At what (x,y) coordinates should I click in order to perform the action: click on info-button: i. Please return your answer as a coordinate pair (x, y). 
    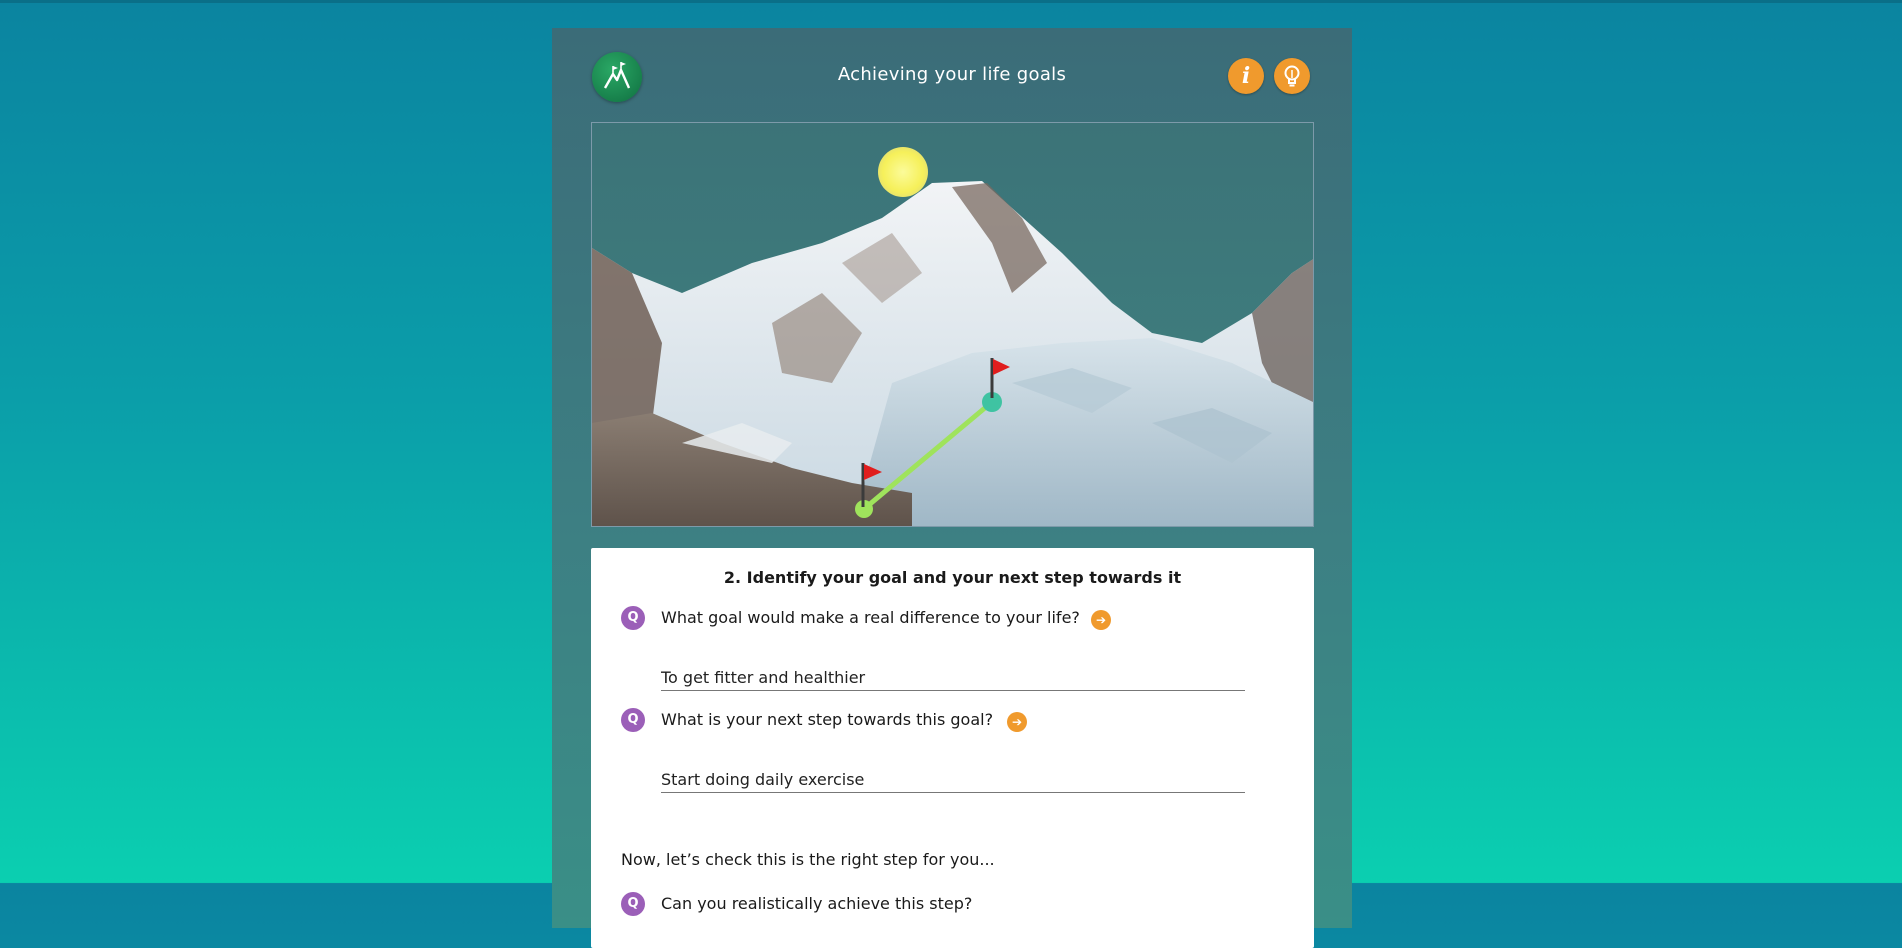
    Looking at the image, I should click on (1246, 76).